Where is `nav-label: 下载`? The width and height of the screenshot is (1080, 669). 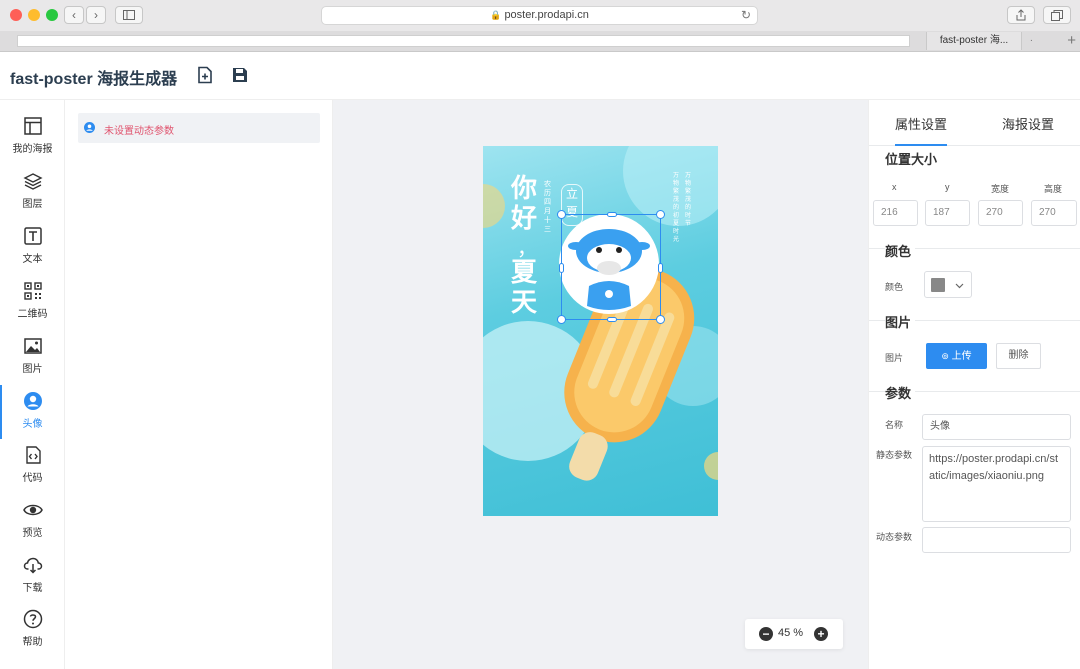
nav-label: 下载 is located at coordinates (32, 588).